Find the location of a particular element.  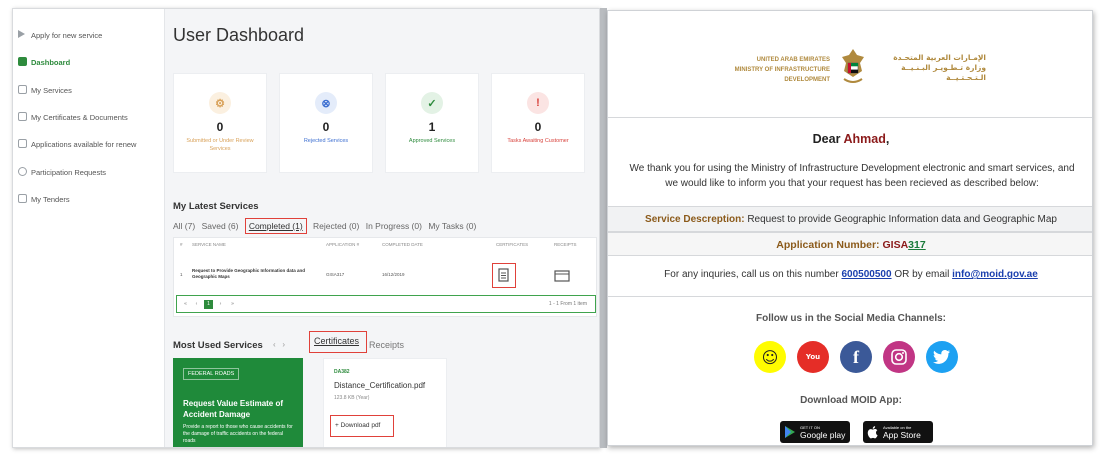

snapchat-icon: ☺ is located at coordinates (770, 357).